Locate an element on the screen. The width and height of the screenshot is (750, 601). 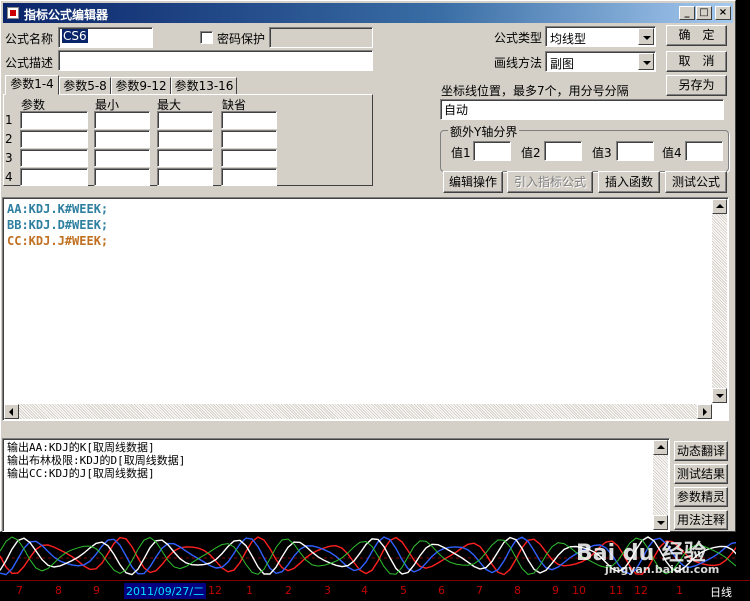
formula-type-select: 均线型 is located at coordinates (600, 36).